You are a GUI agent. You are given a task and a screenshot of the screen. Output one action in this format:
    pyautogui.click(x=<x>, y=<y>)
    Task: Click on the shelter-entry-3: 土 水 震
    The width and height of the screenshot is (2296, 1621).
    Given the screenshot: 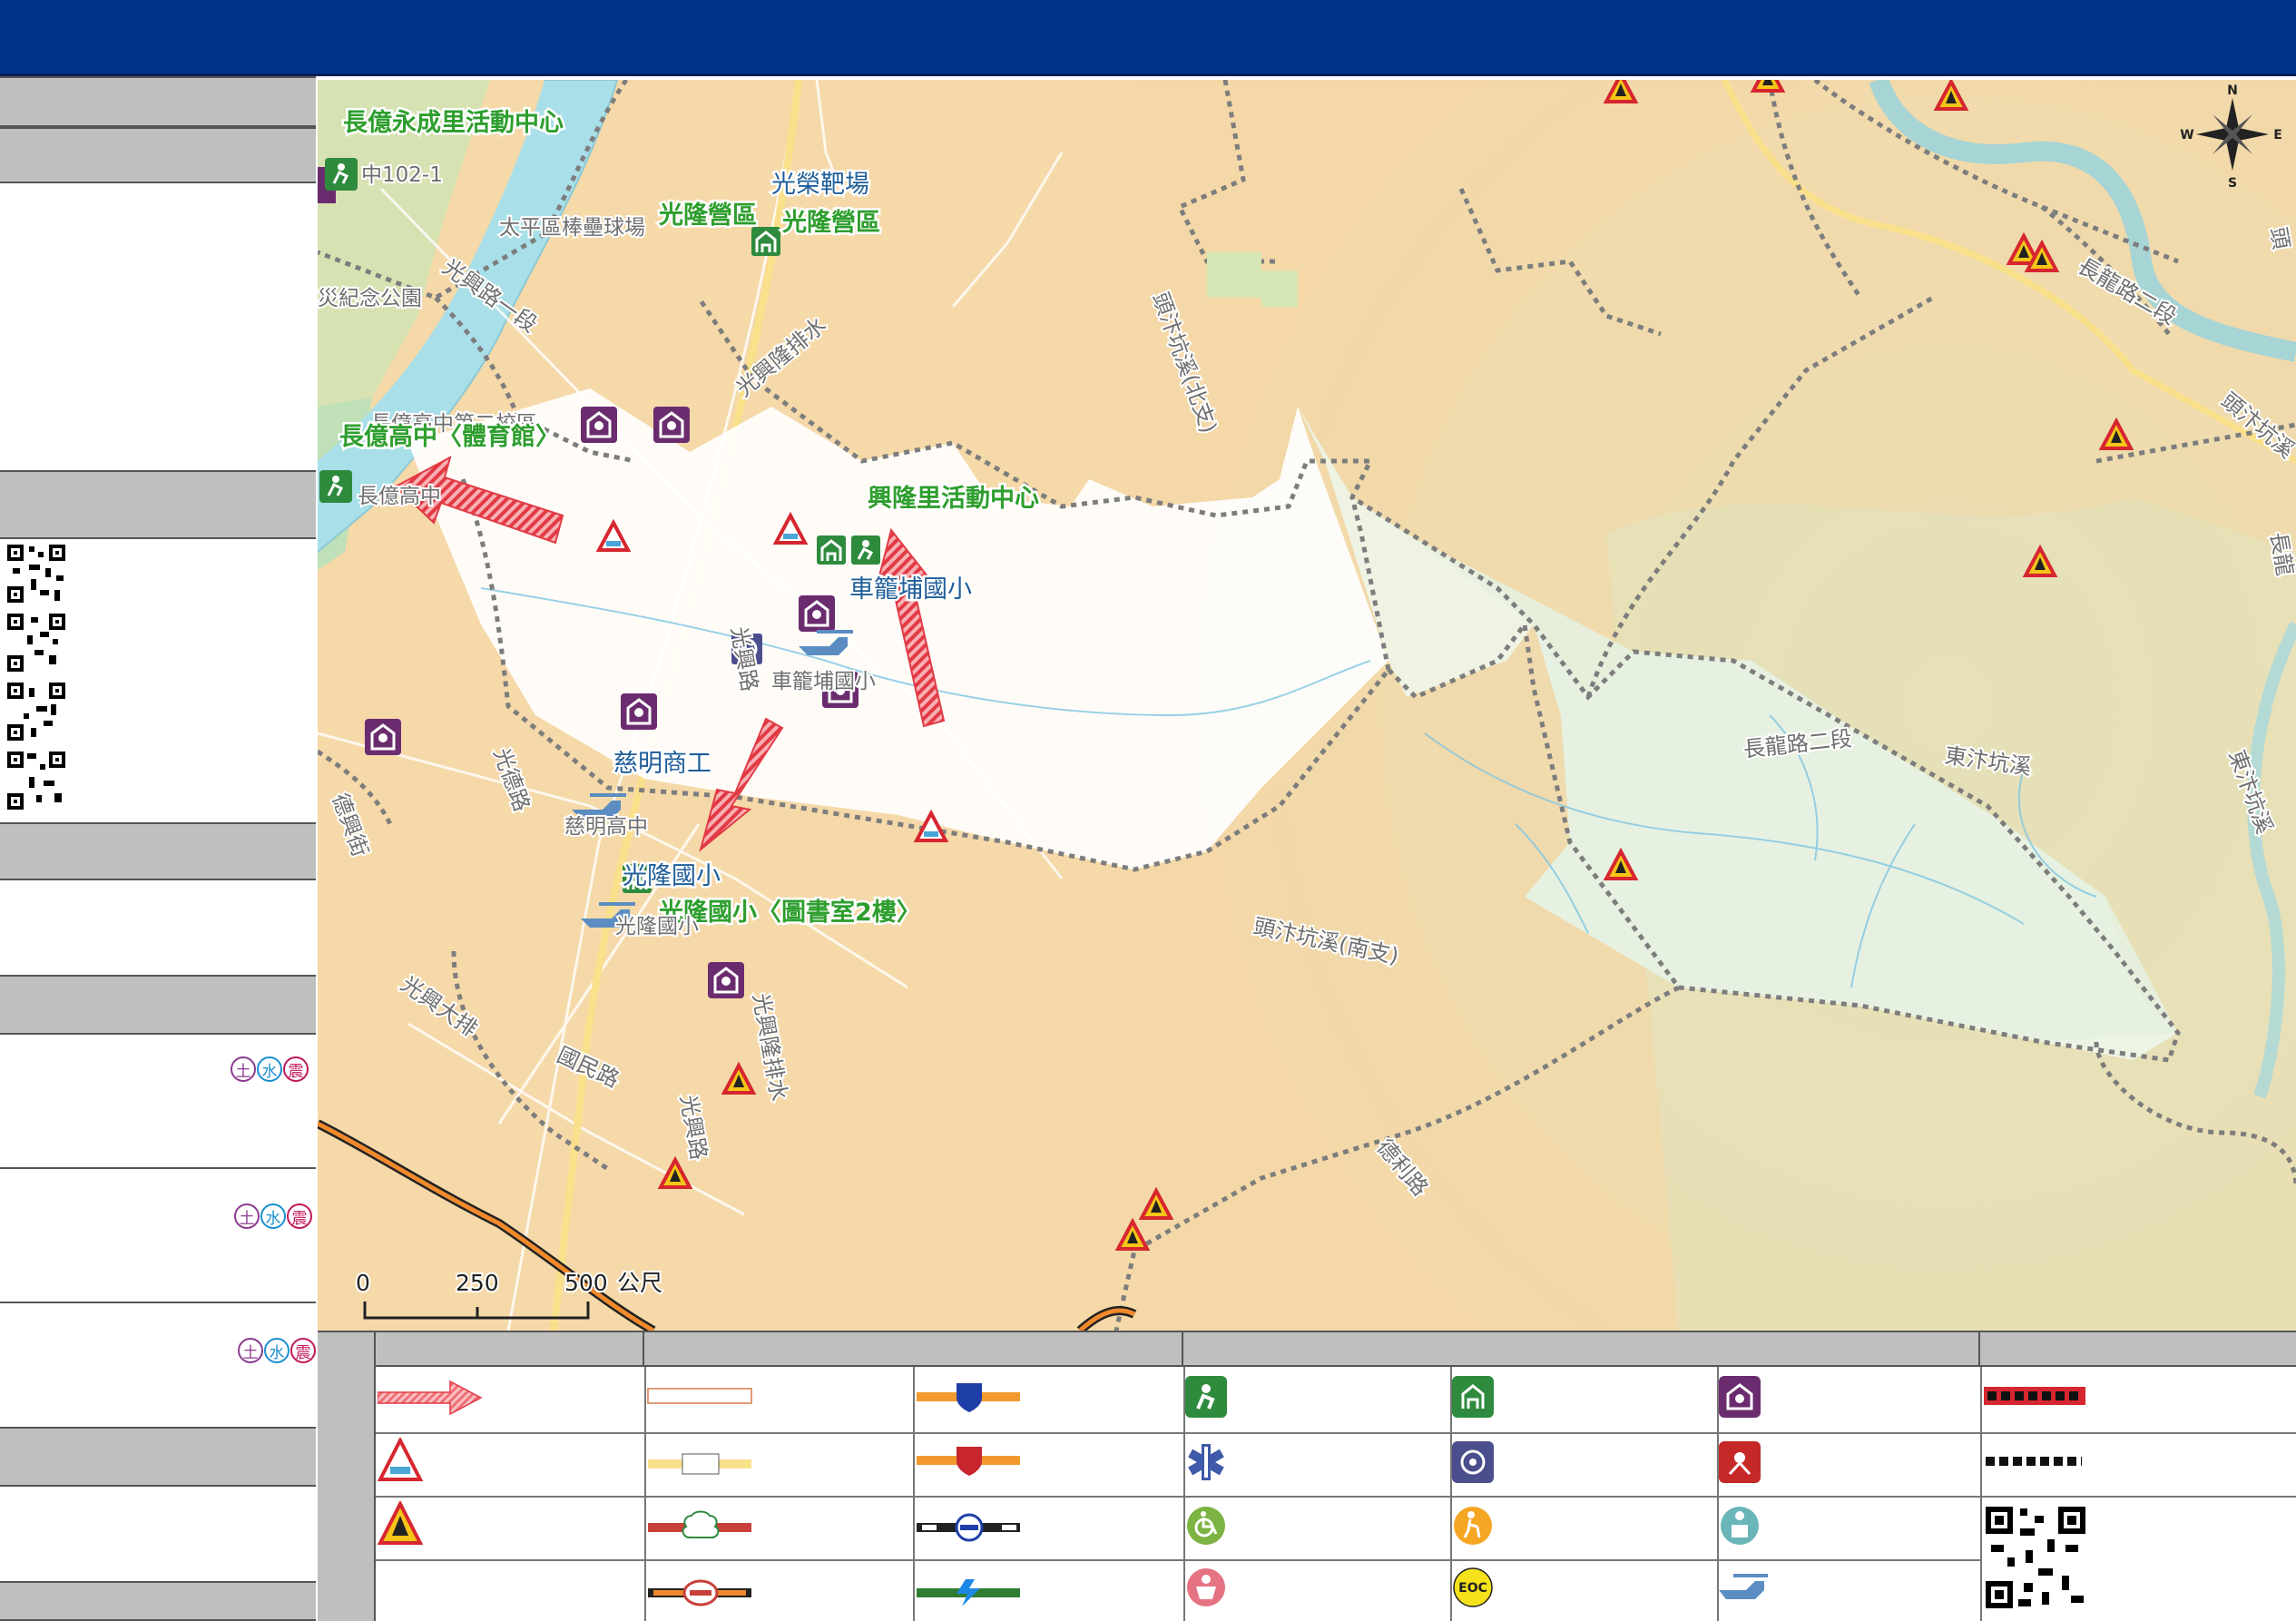 What is the action you would take?
    pyautogui.click(x=158, y=1365)
    